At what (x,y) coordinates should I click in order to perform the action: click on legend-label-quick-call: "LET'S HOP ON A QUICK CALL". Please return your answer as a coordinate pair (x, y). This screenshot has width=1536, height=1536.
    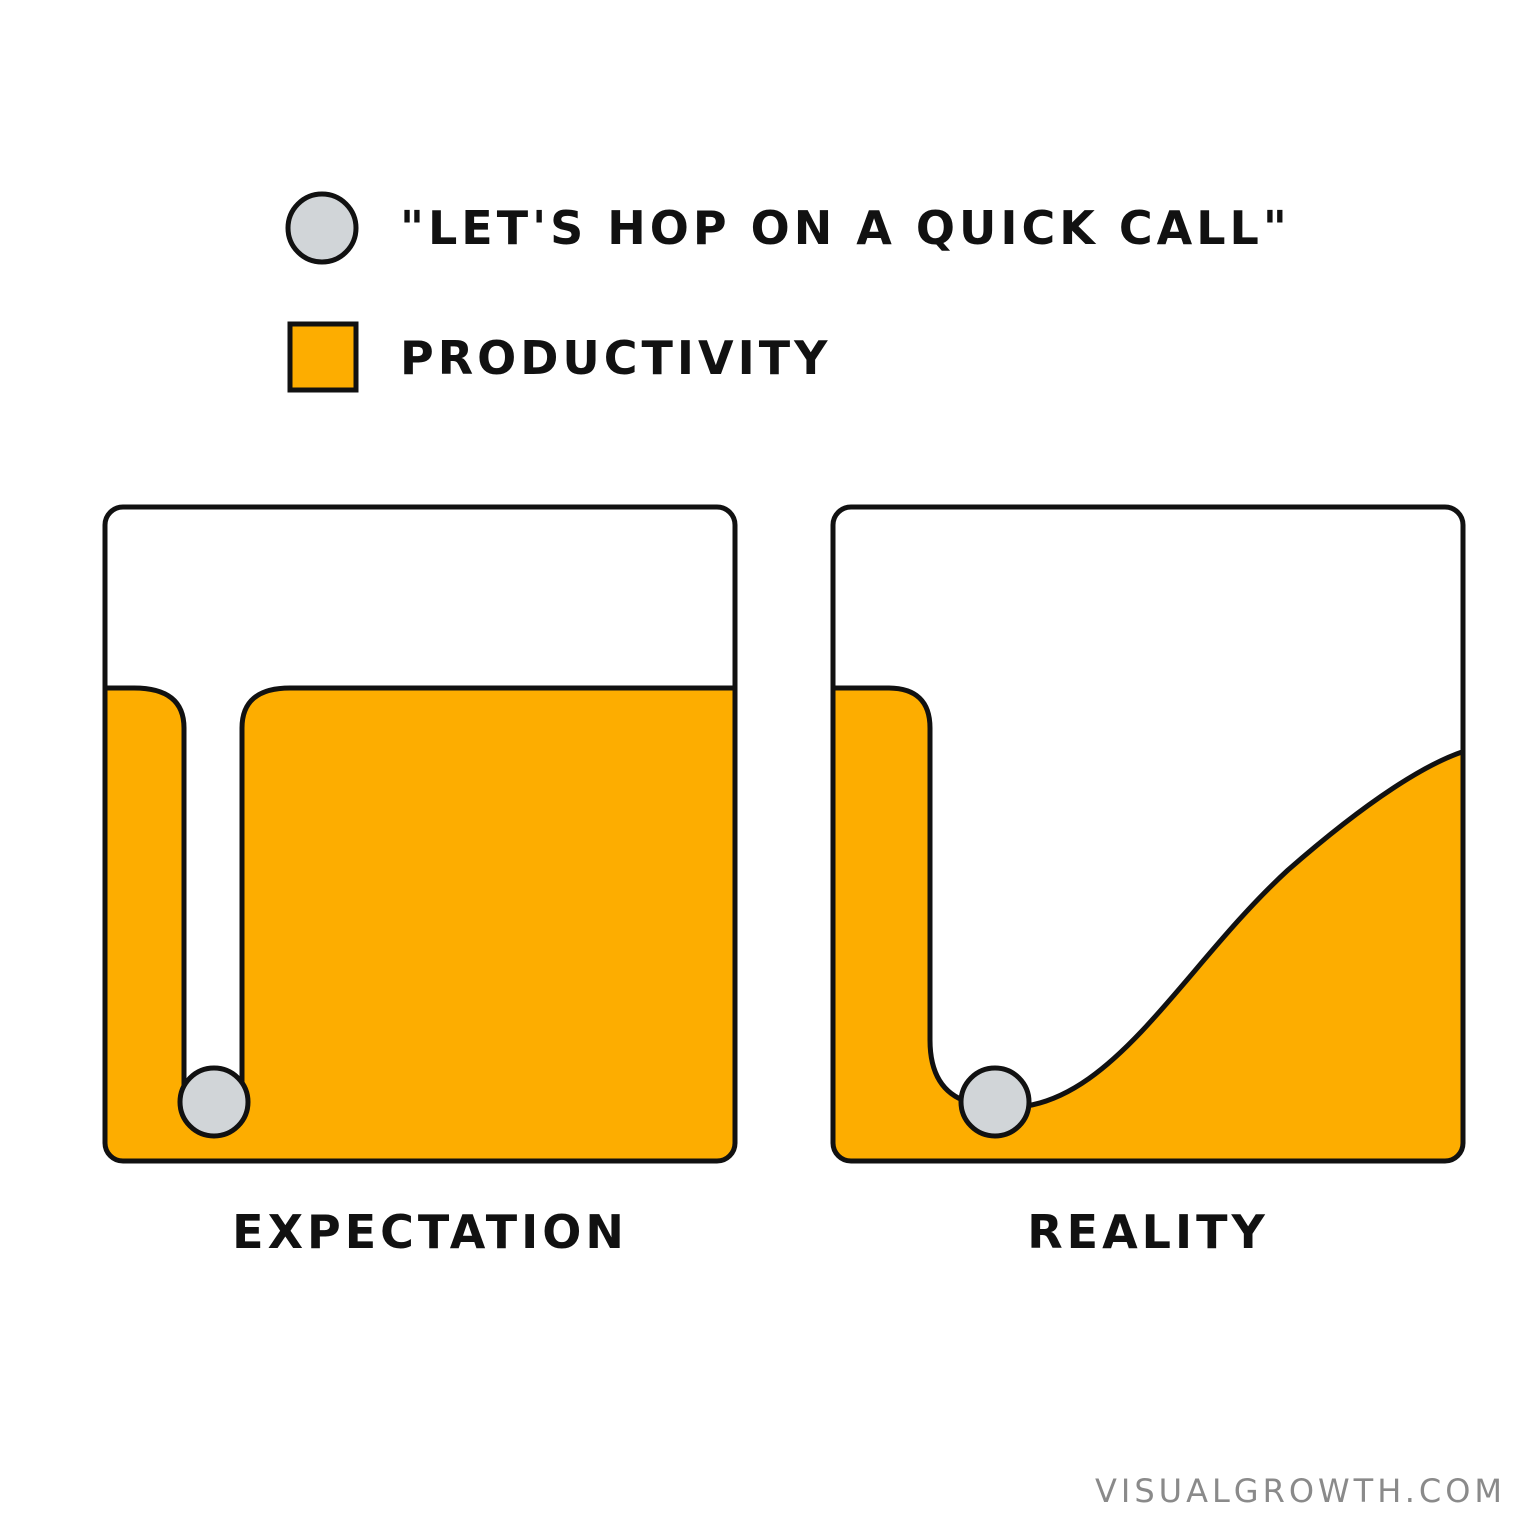
    Looking at the image, I should click on (845, 228).